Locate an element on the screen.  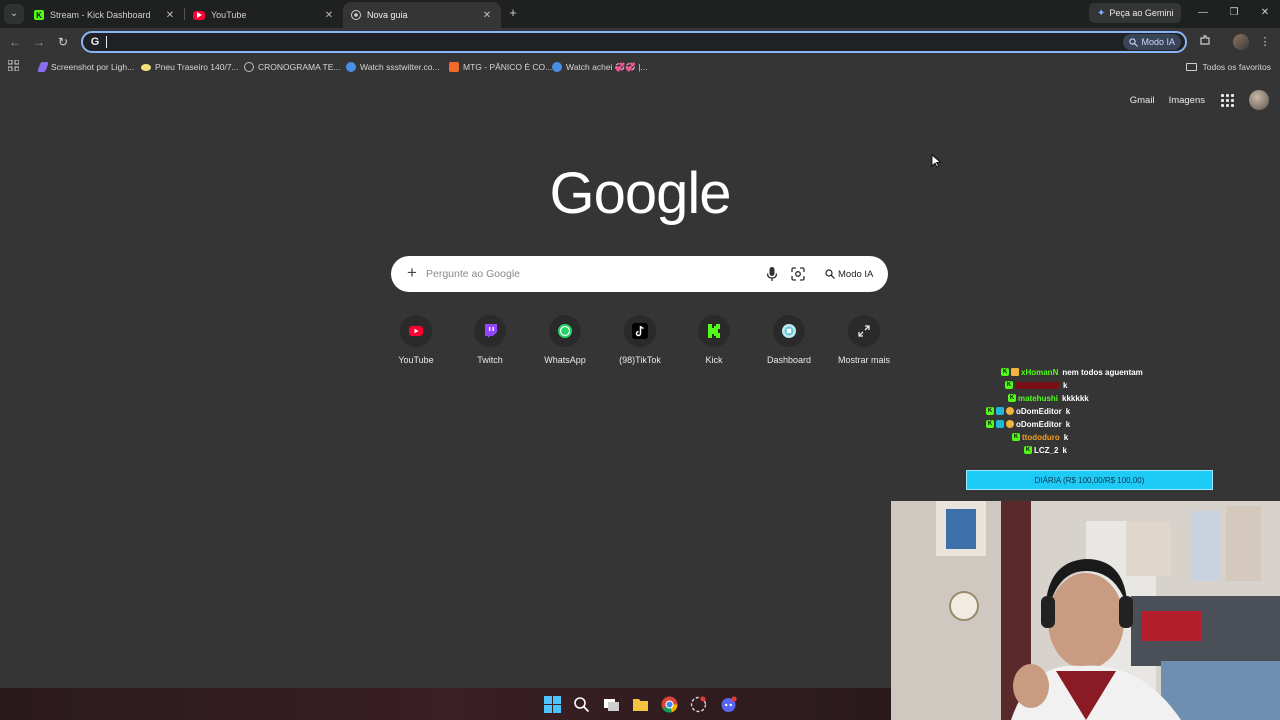
obs-icon is located at coordinates (698, 704).